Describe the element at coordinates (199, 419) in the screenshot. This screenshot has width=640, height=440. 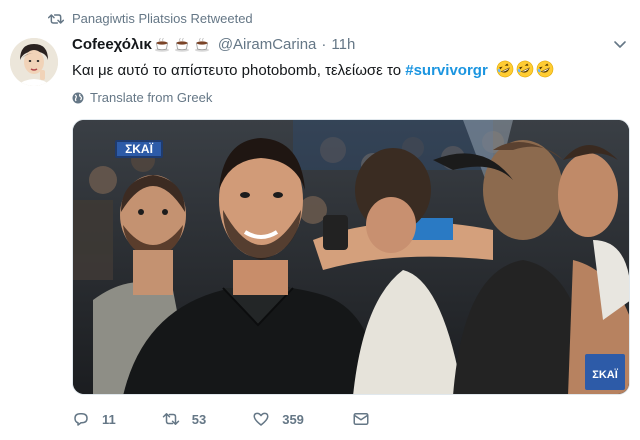
I see `retweet-count: 53` at that location.